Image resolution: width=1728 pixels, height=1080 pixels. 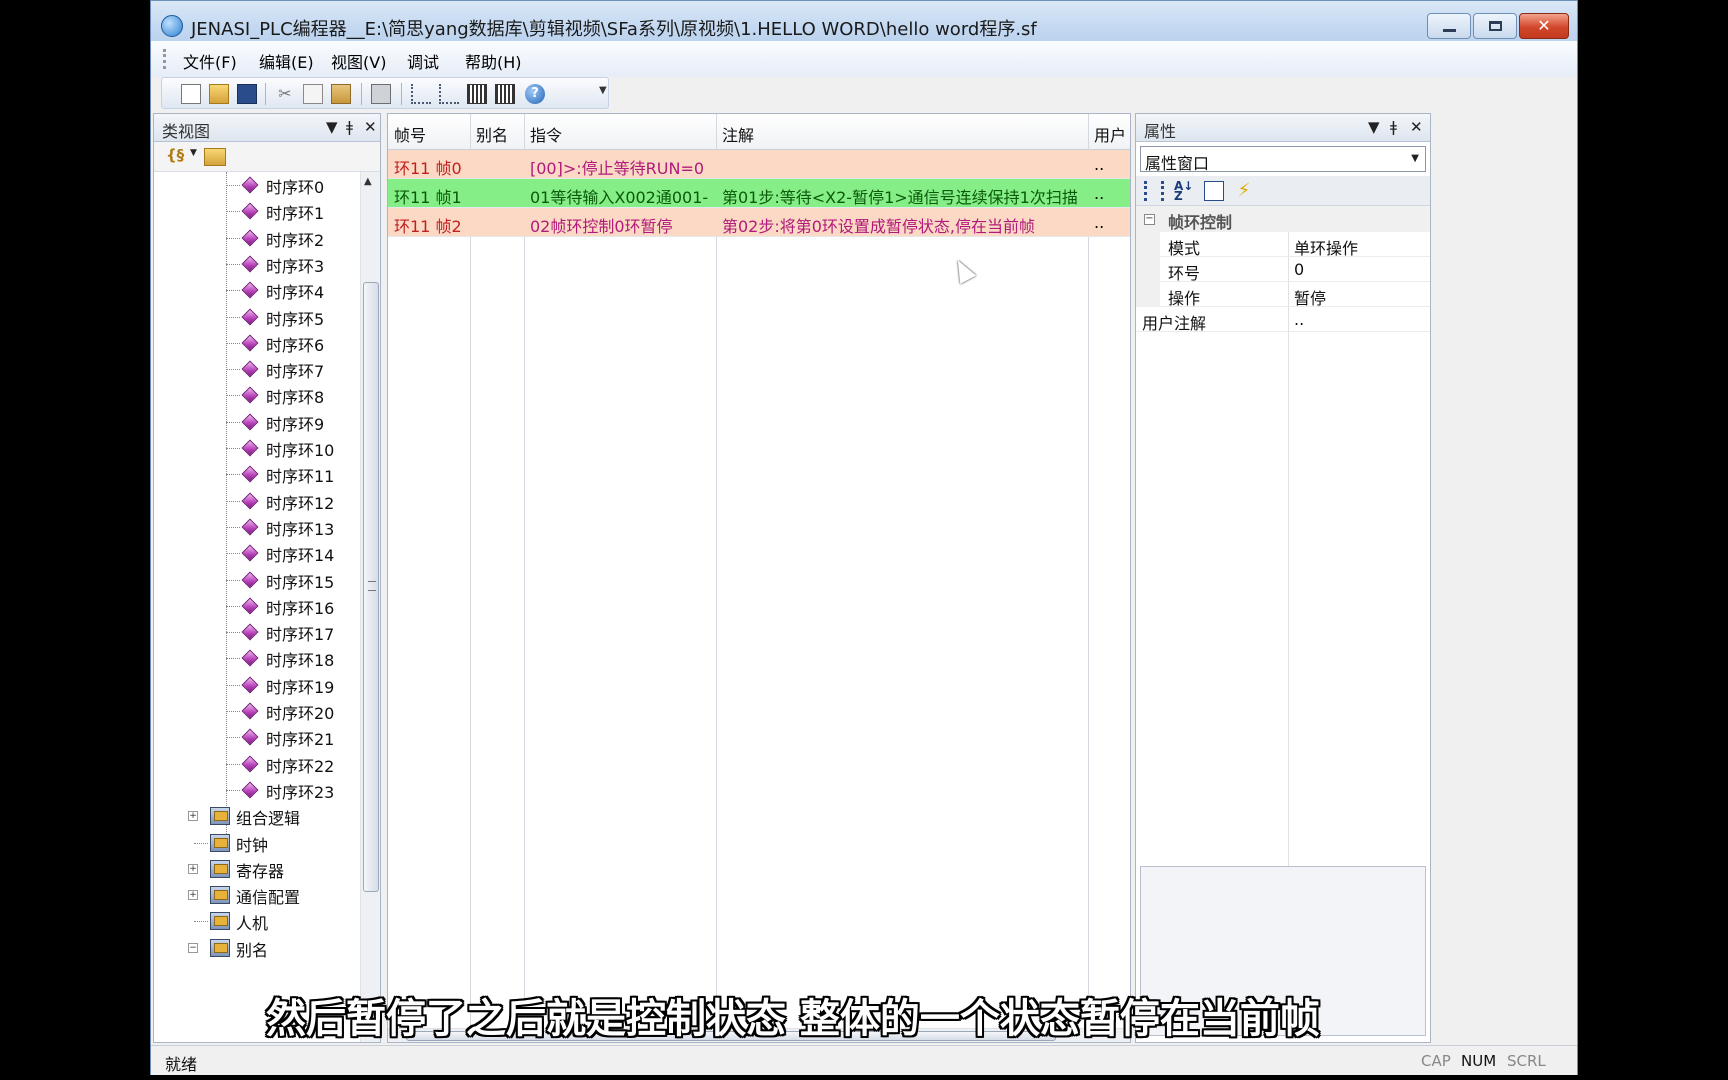 I want to click on table-row: 环11 帧0 [00]>:停止等待RUN=0 .., so click(x=759, y=164).